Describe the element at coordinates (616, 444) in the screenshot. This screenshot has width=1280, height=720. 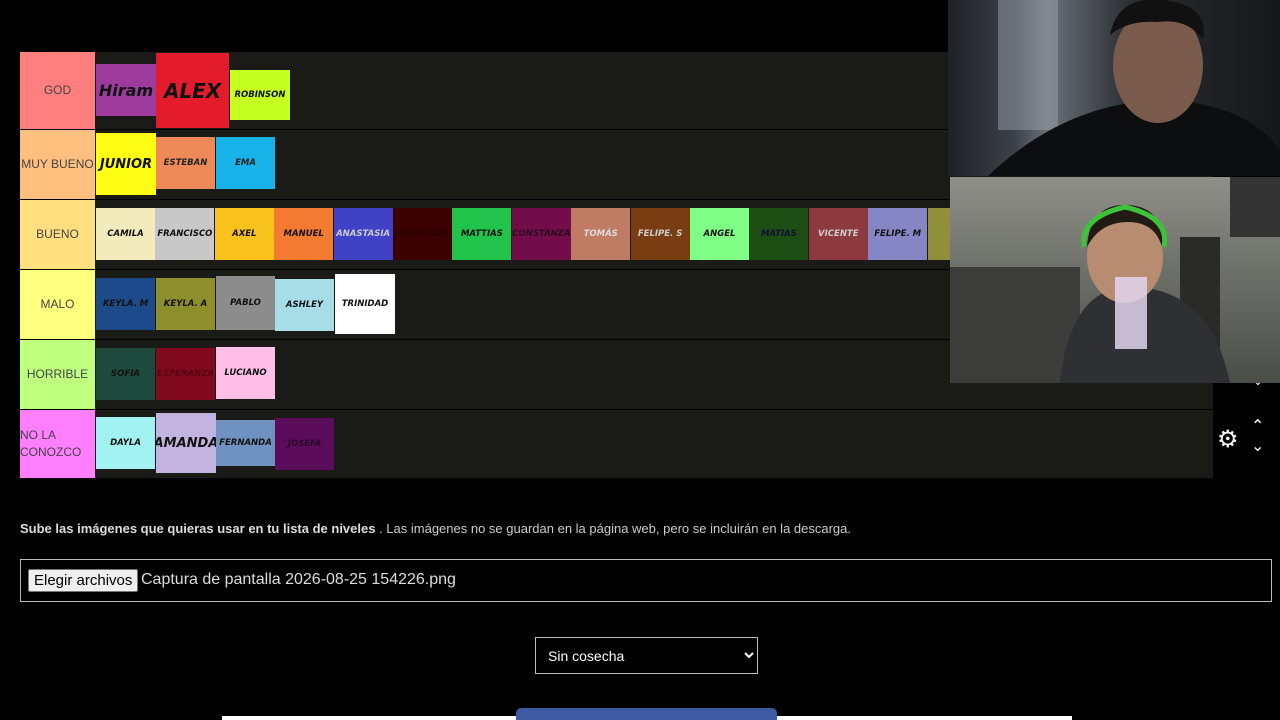
I see `tier-row: NO LA CONOZCO DAYLA AMANDA FERNANDA JOSEFA` at that location.